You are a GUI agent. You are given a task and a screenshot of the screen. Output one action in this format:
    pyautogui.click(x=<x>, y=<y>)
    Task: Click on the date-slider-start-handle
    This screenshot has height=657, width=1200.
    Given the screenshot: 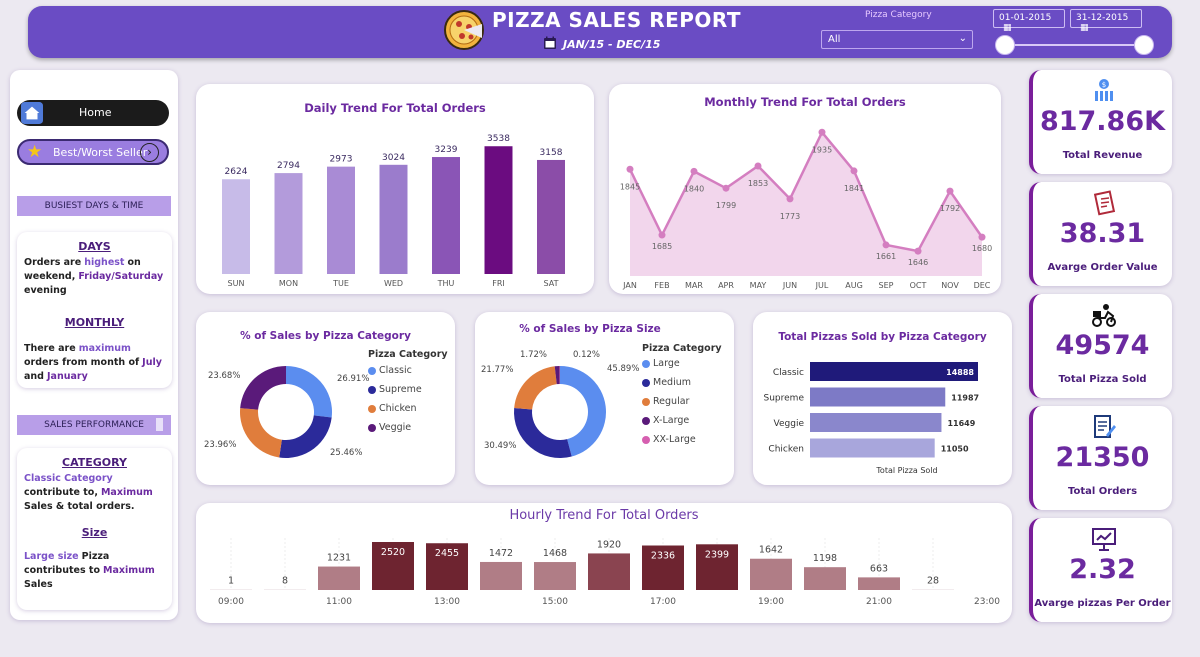 What is the action you would take?
    pyautogui.click(x=1005, y=45)
    